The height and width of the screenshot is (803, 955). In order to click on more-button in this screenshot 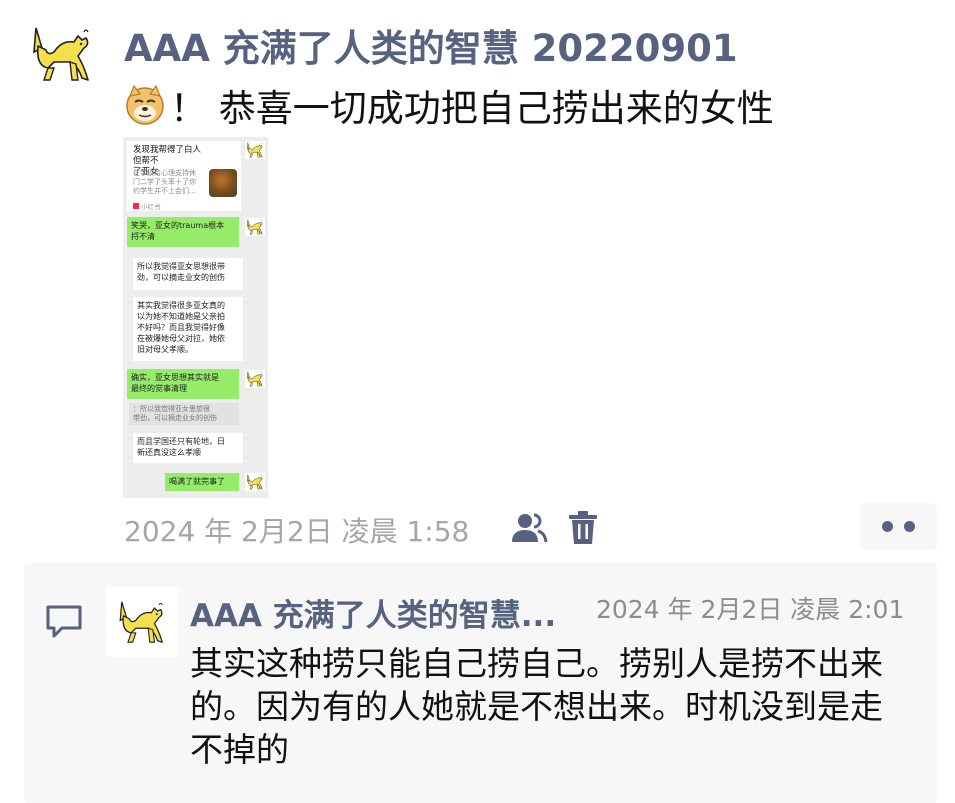, I will do `click(898, 526)`.